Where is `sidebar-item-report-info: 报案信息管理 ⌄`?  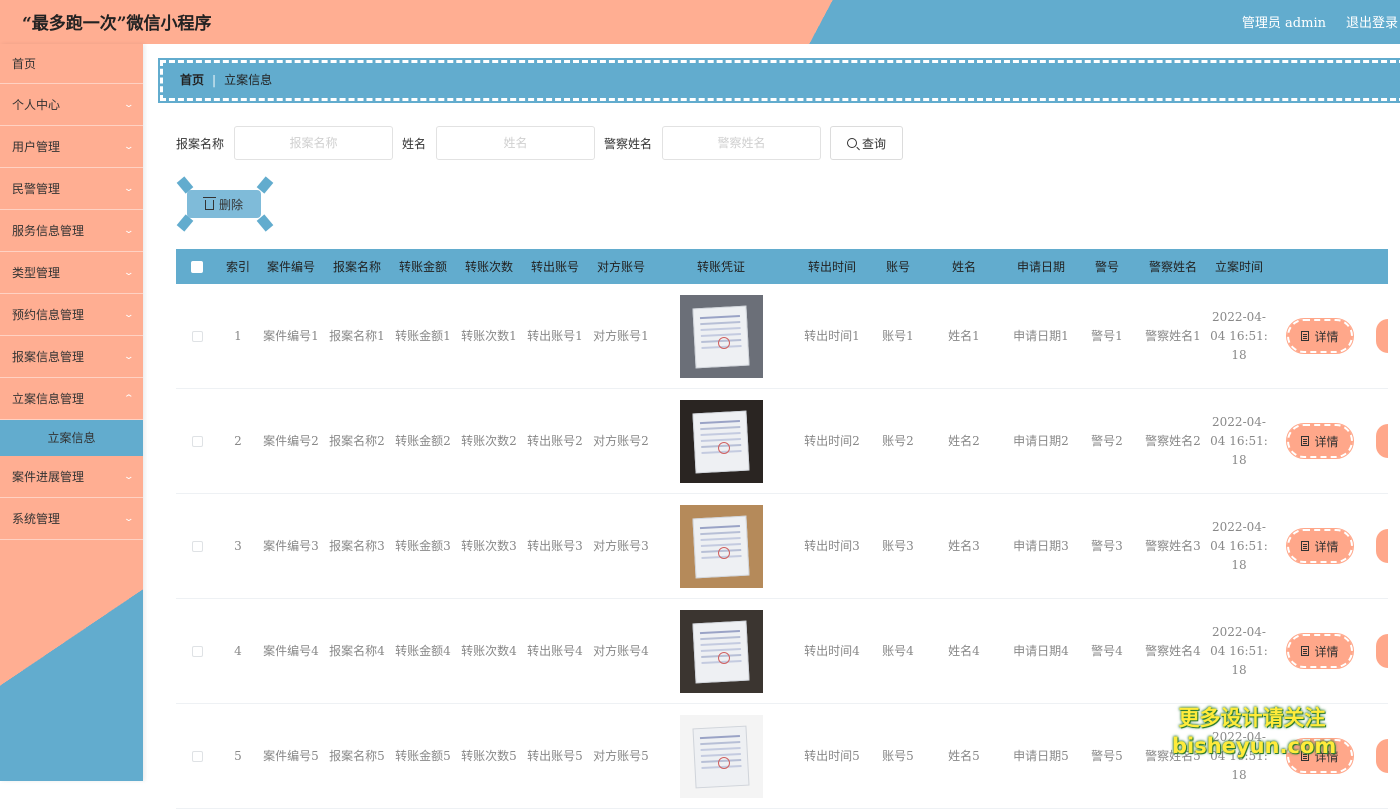
sidebar-item-report-info: 报案信息管理 ⌄ is located at coordinates (71, 357).